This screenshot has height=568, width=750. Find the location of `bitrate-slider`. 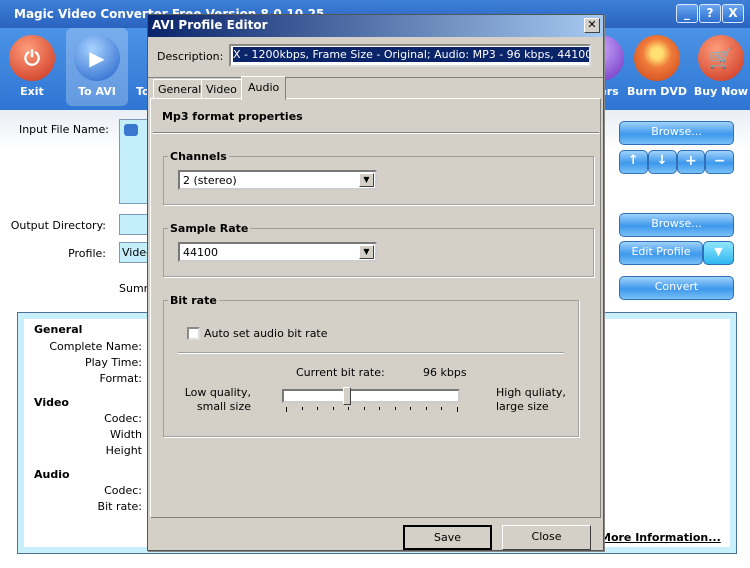

bitrate-slider is located at coordinates (371, 403).